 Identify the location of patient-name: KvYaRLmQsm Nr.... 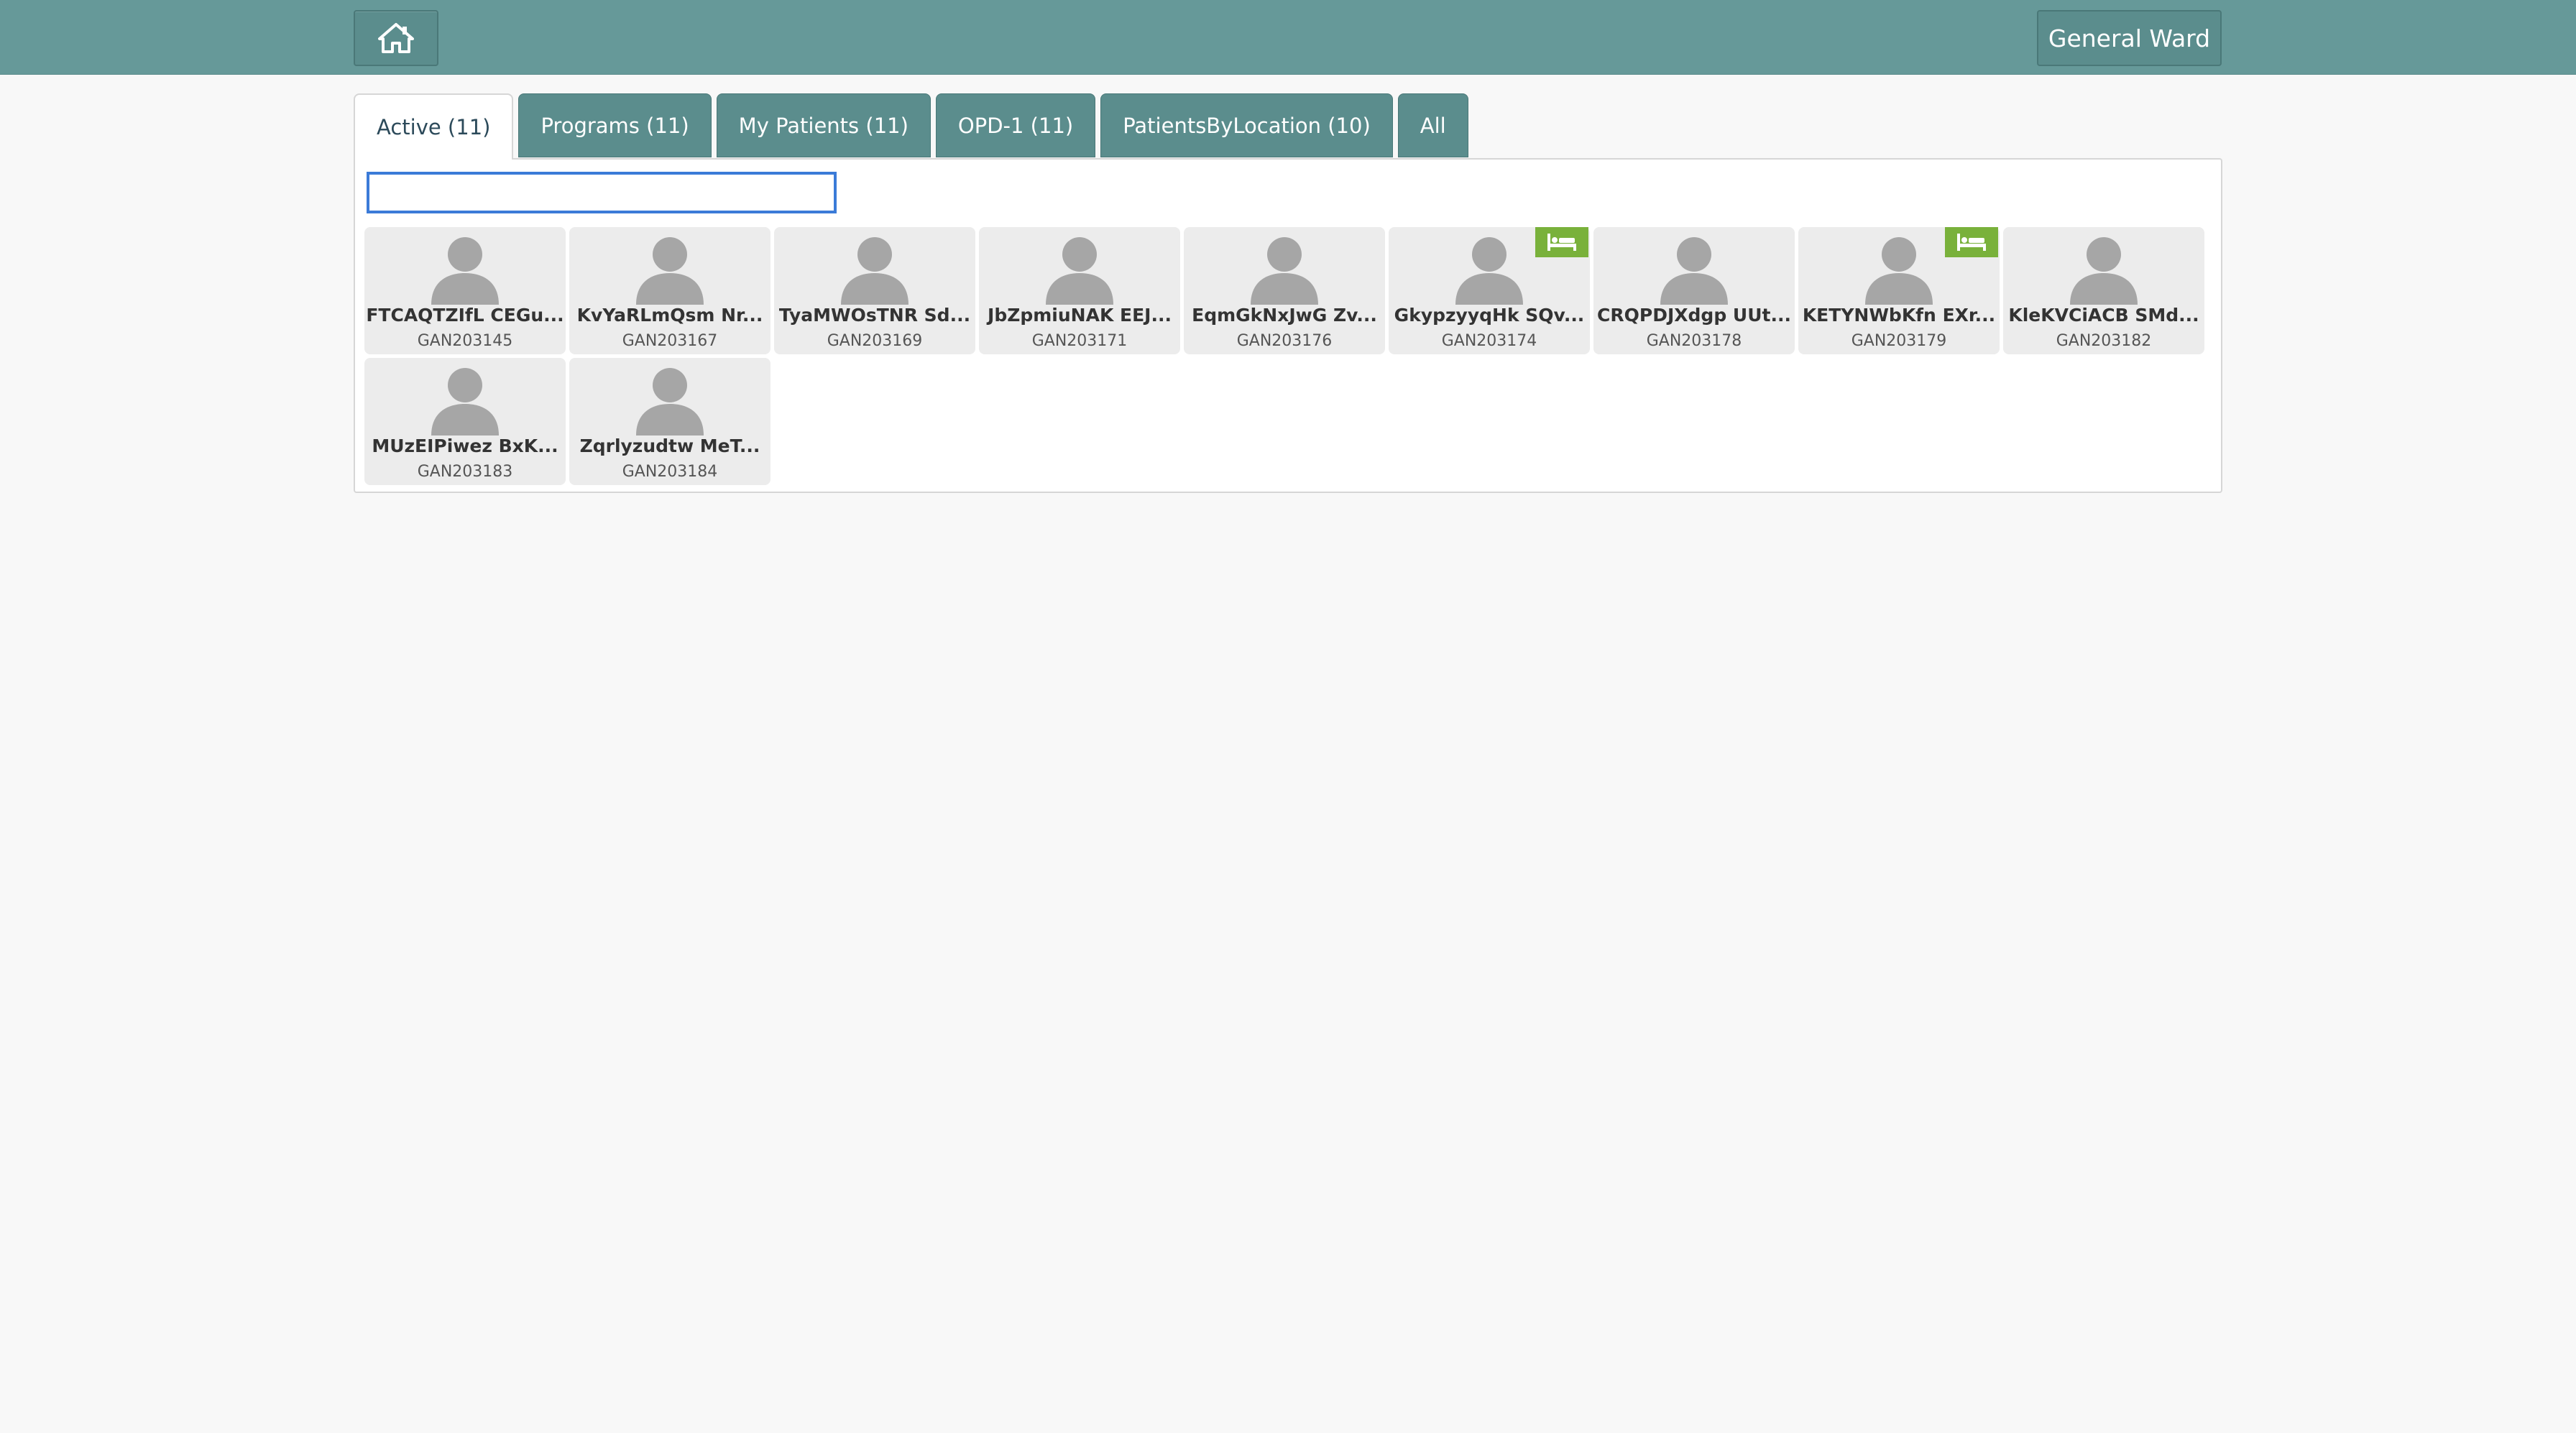
(669, 315).